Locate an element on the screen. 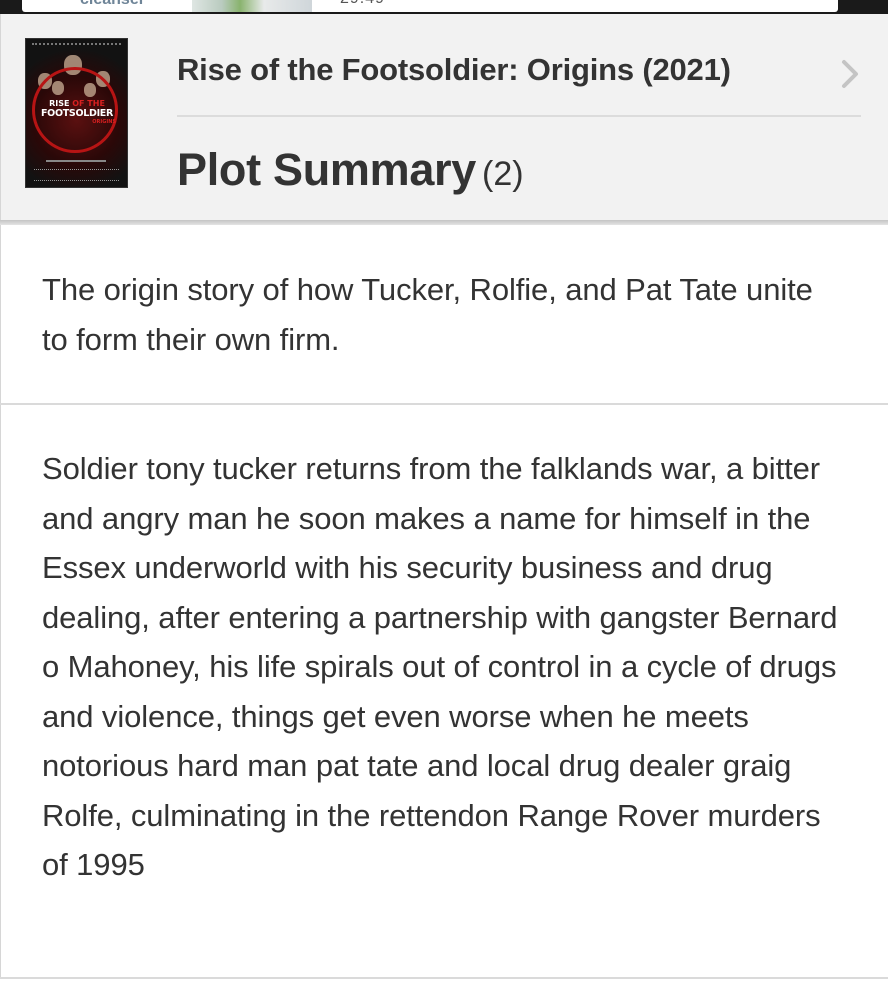  summary-divider is located at coordinates (444, 978).